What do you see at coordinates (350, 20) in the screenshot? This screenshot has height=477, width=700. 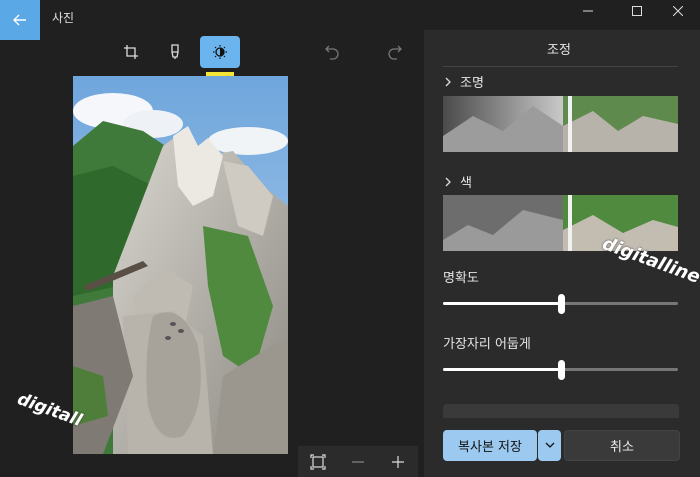 I see `title-bar: 사진` at bounding box center [350, 20].